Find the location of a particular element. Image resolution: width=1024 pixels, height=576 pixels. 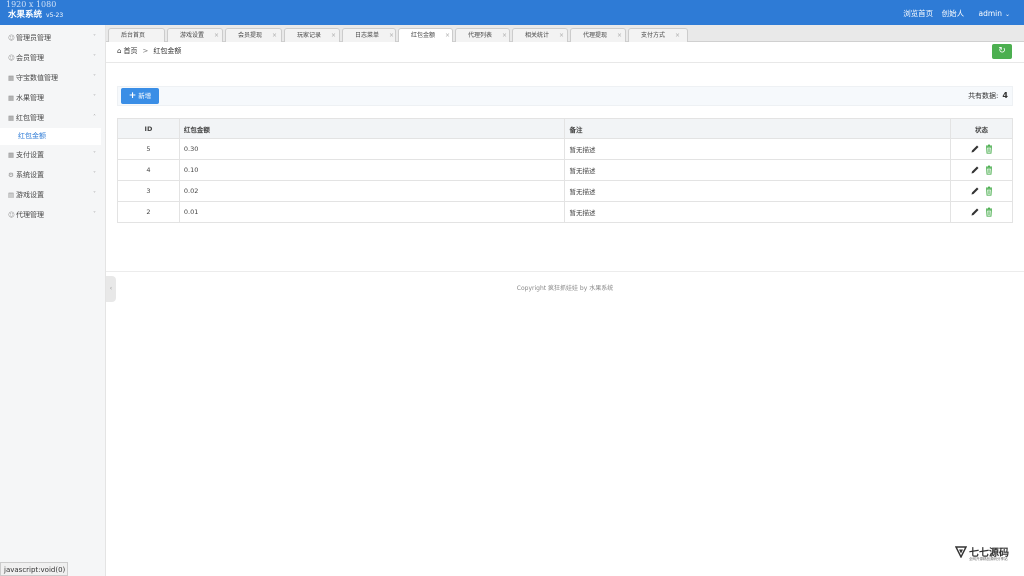

sidebar-item-label: 水果管理 is located at coordinates (30, 98).